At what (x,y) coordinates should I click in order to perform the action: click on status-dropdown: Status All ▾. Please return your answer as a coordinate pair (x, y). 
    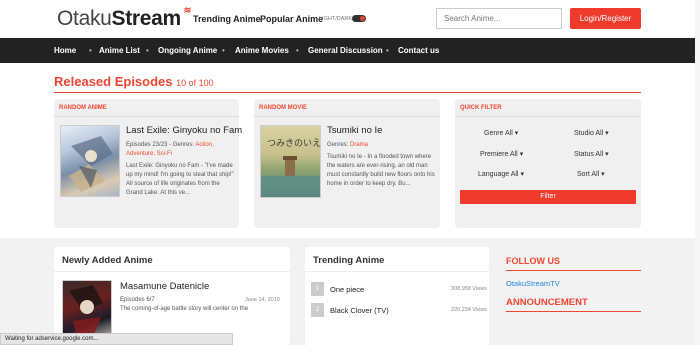
    Looking at the image, I should click on (591, 154).